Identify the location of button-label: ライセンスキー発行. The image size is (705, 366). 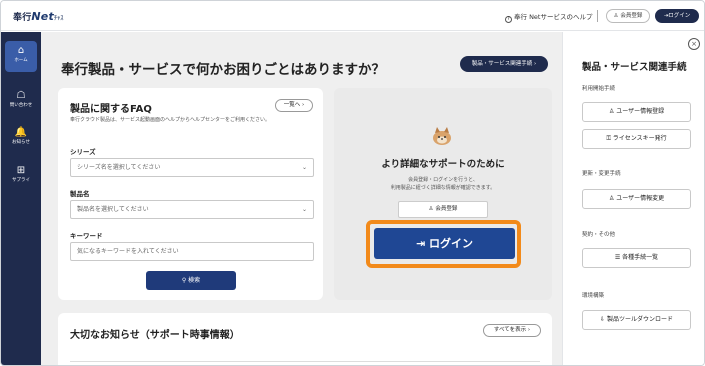
(639, 138).